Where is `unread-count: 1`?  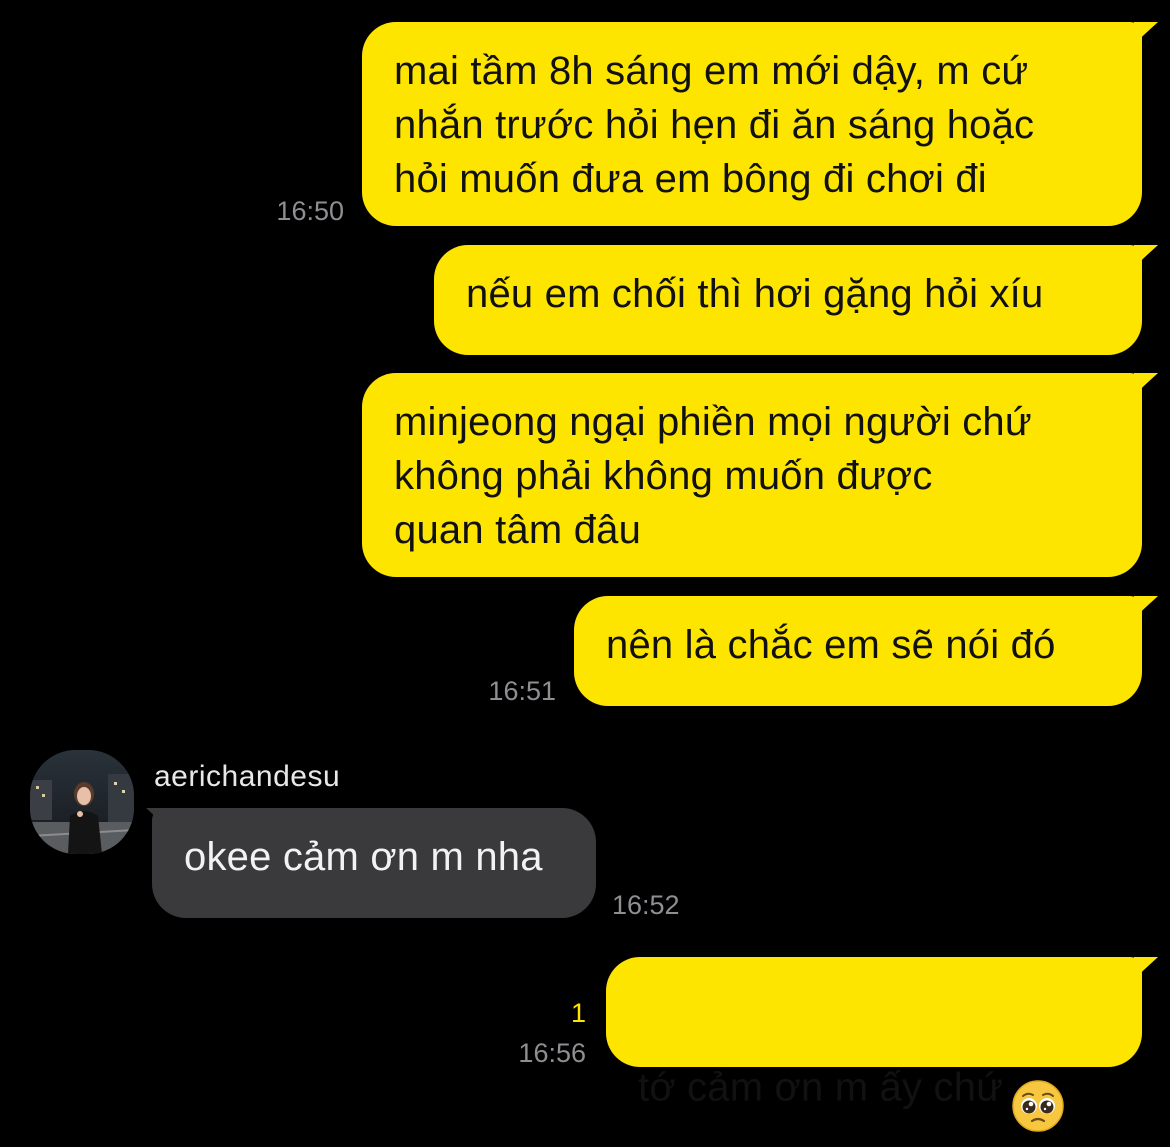 unread-count: 1 is located at coordinates (578, 1013).